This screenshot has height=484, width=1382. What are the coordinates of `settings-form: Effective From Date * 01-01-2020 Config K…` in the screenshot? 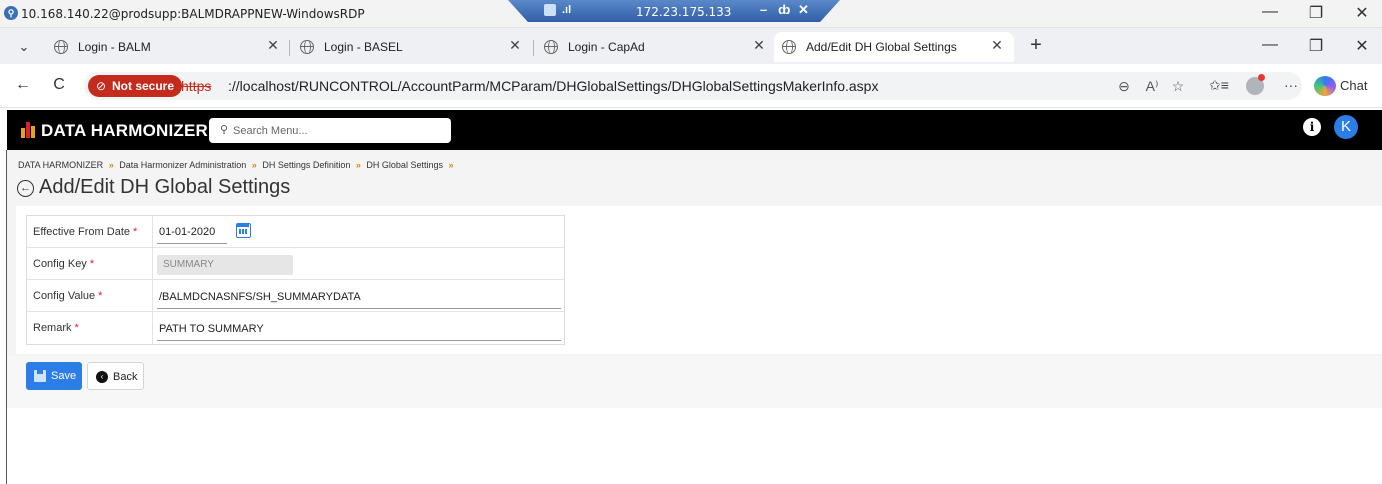 It's located at (295, 280).